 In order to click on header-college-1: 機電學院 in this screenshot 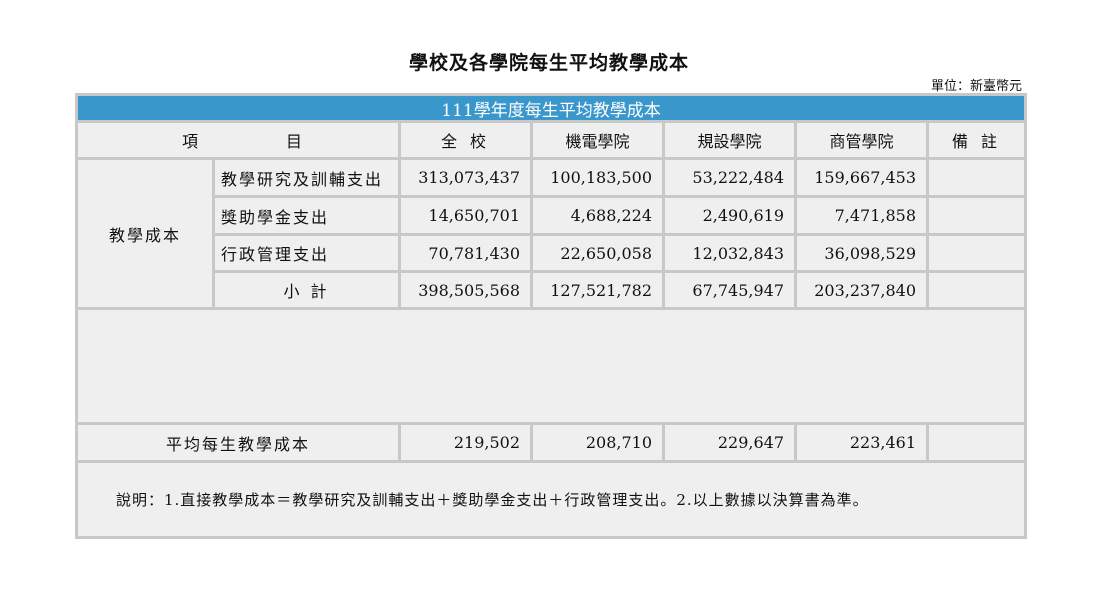, I will do `click(597, 140)`.